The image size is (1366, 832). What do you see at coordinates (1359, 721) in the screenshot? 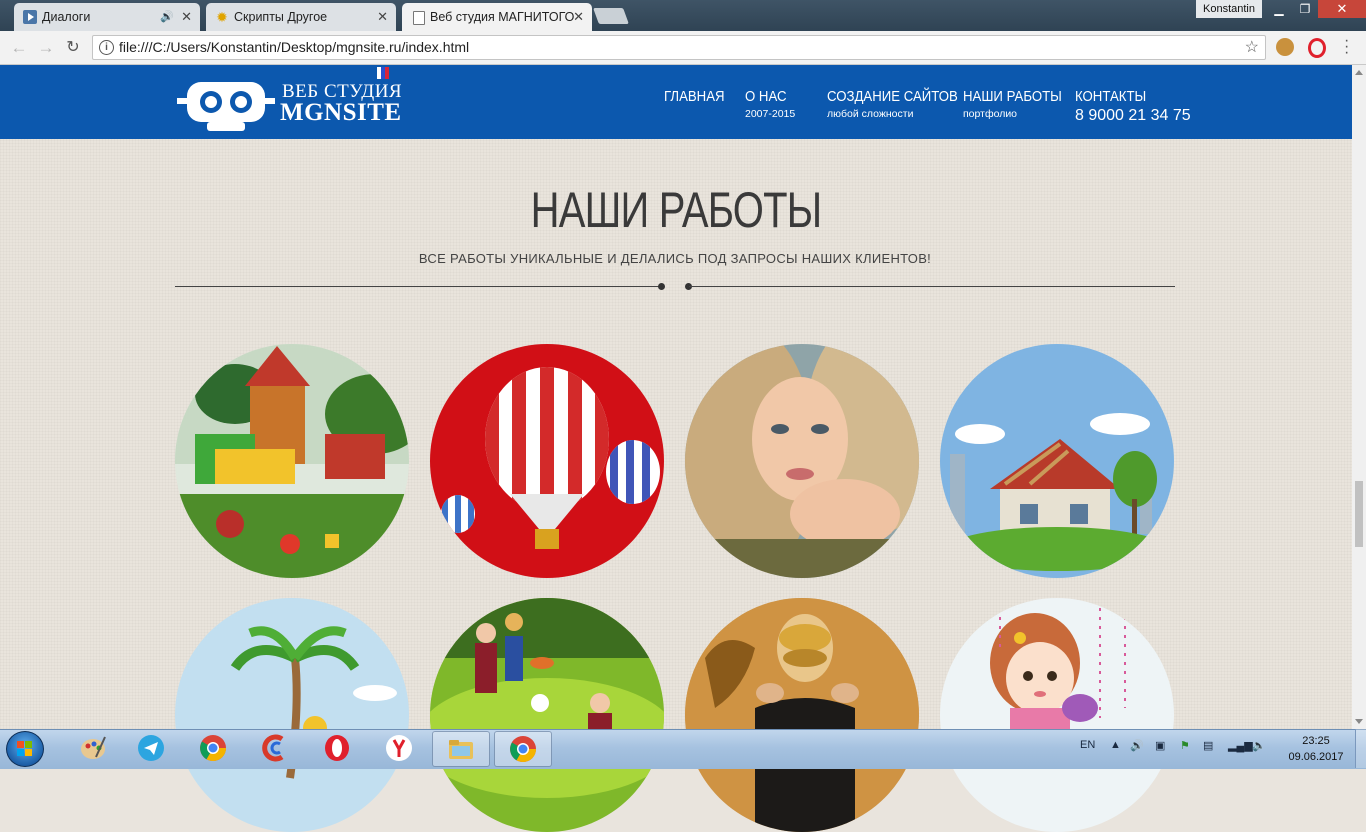
I see `scroll-down-icon` at bounding box center [1359, 721].